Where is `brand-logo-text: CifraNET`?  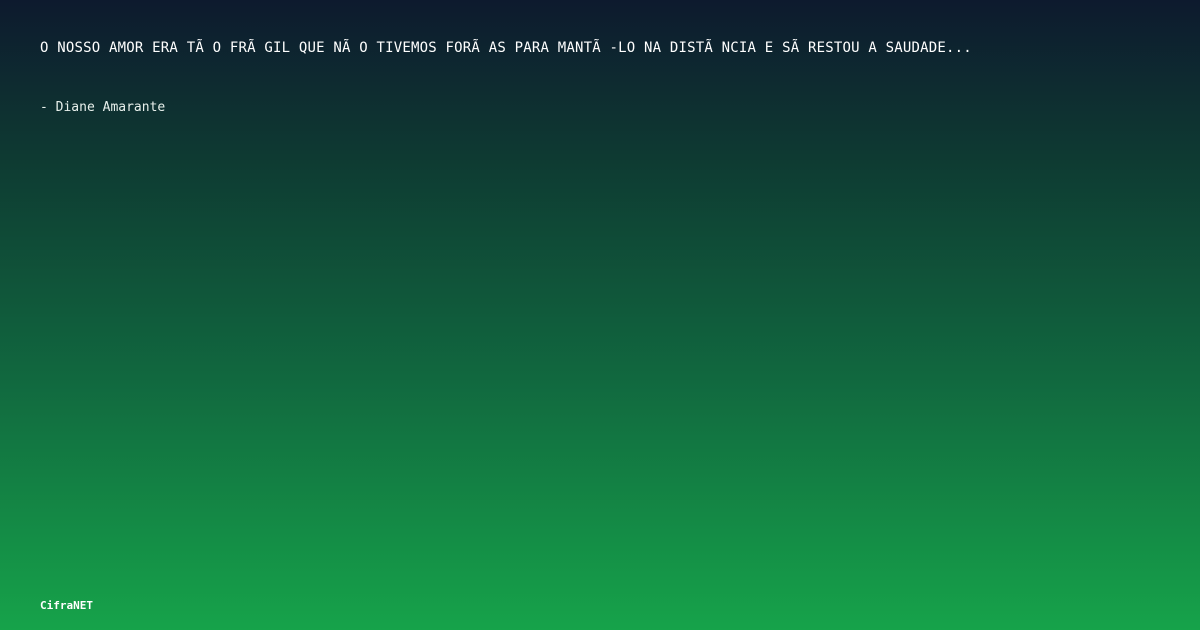 brand-logo-text: CifraNET is located at coordinates (66, 605).